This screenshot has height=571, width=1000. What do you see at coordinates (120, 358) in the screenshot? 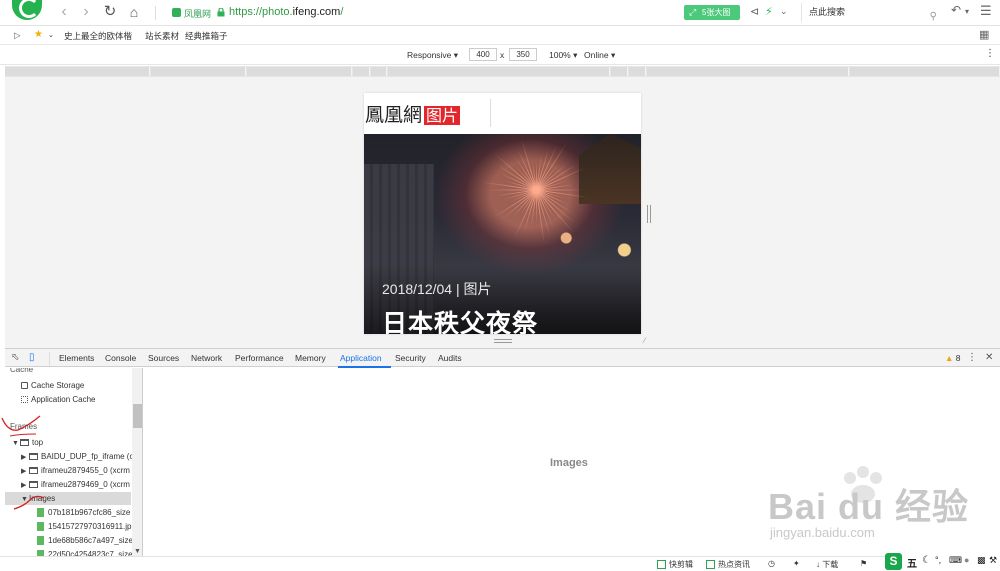
I see `tab-console: Console` at bounding box center [120, 358].